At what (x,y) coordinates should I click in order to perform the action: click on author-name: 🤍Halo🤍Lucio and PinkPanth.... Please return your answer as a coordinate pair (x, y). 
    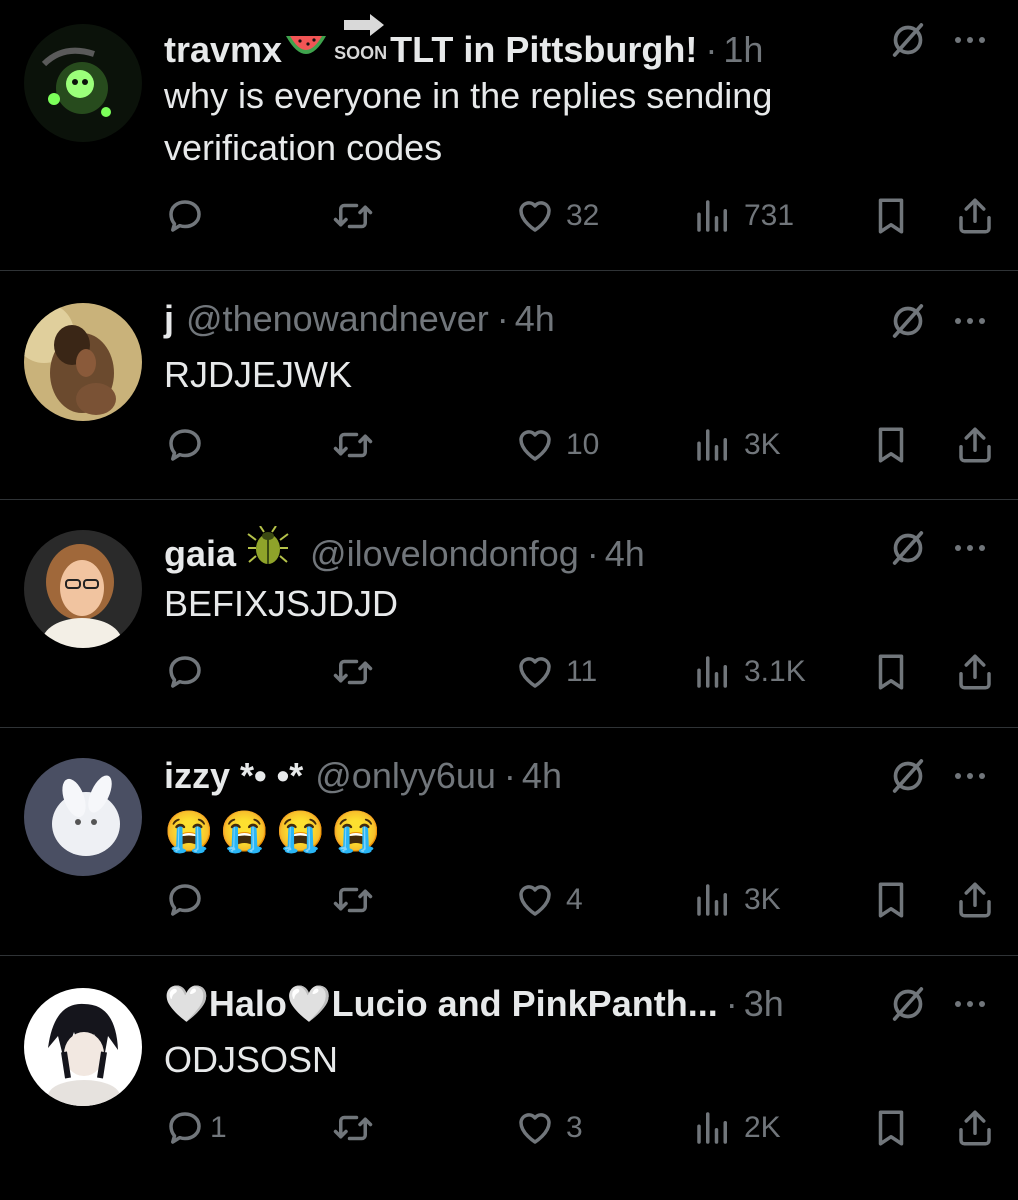
    Looking at the image, I should click on (441, 1004).